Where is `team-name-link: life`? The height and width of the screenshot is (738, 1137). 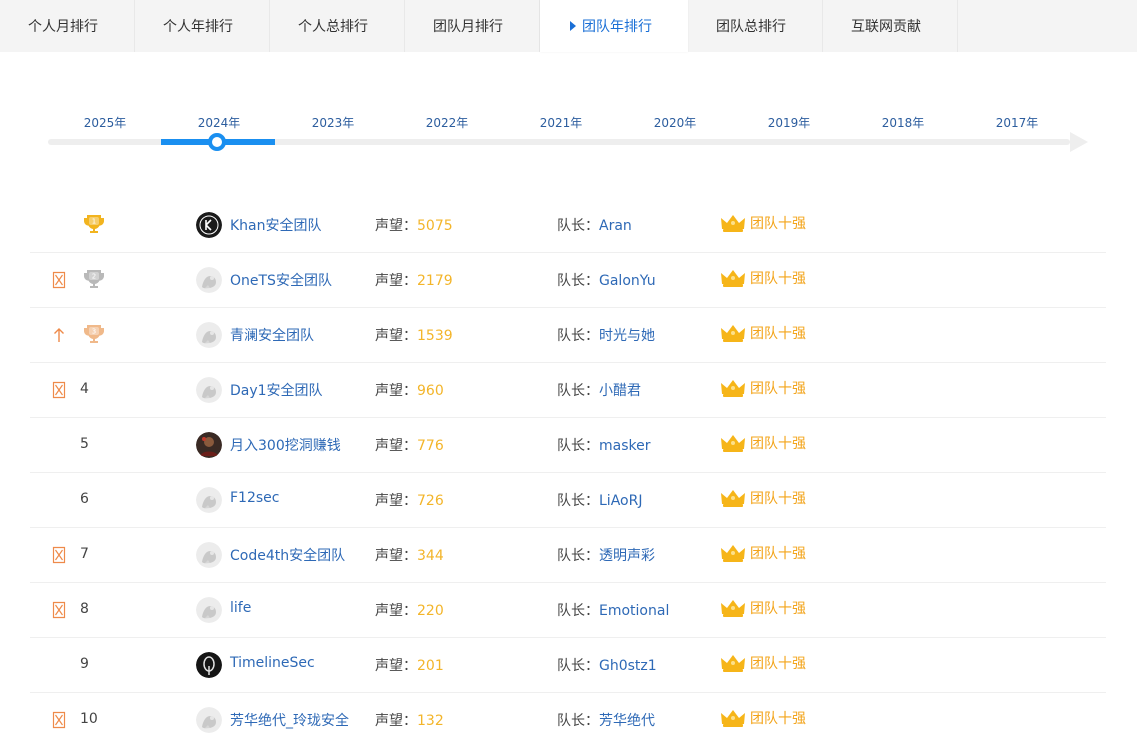
team-name-link: life is located at coordinates (240, 608).